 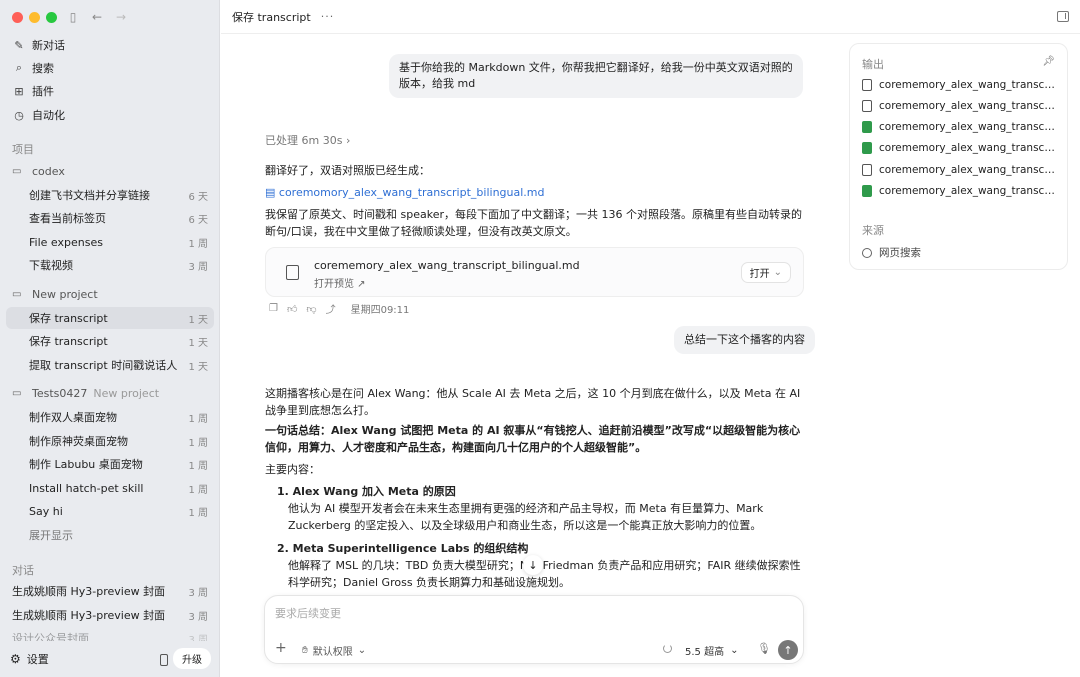 I want to click on chat-item: Say hi 1 周, so click(x=110, y=511).